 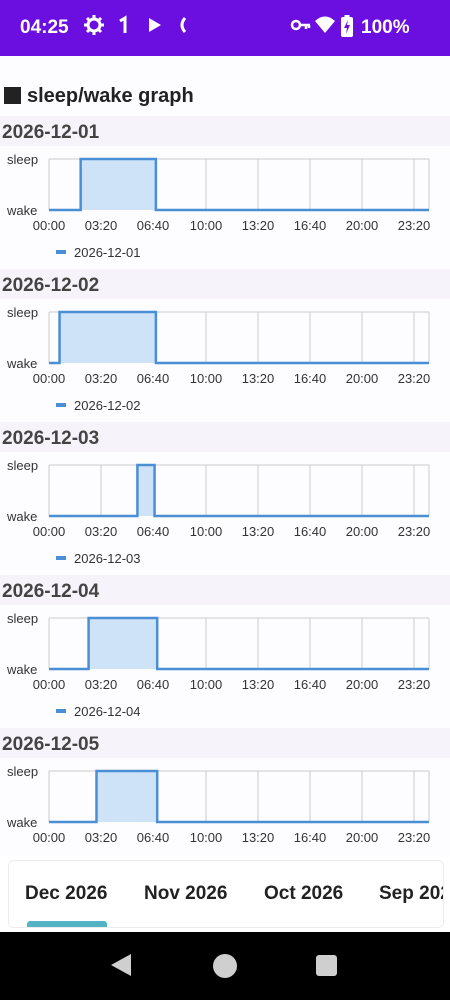 What do you see at coordinates (155, 27) in the screenshot?
I see `play-icon` at bounding box center [155, 27].